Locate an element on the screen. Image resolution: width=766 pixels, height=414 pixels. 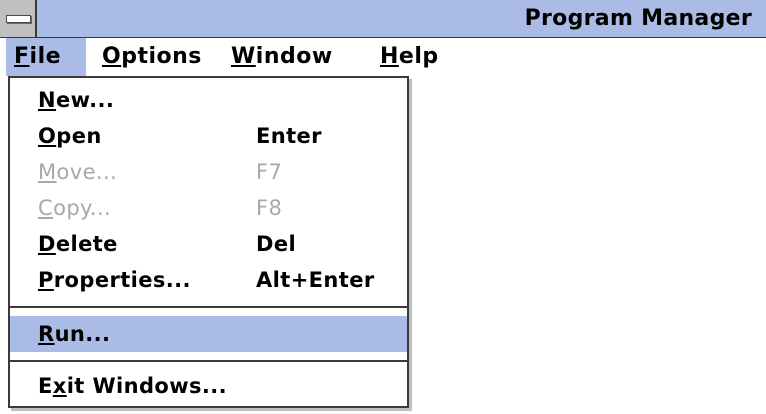
menu-item-properties: Properties... Alt+Enter is located at coordinates (208, 280).